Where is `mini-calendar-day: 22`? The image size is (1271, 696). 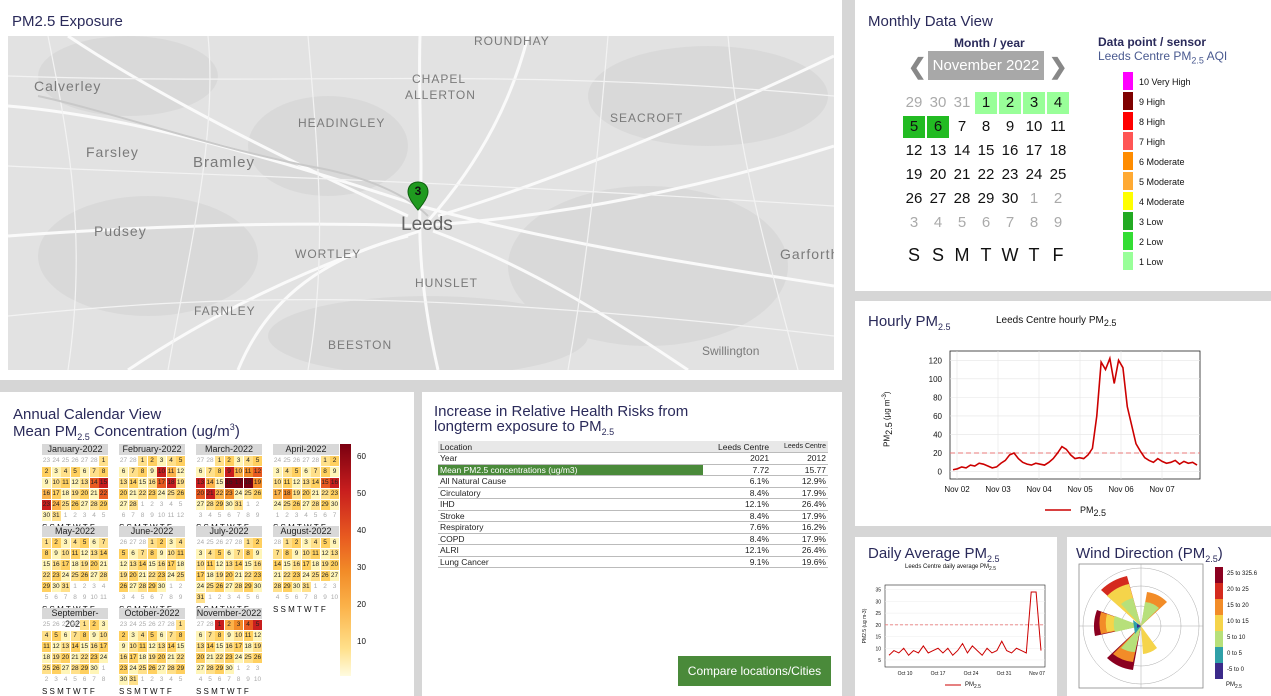
mini-calendar-day: 22 is located at coordinates (84, 658).